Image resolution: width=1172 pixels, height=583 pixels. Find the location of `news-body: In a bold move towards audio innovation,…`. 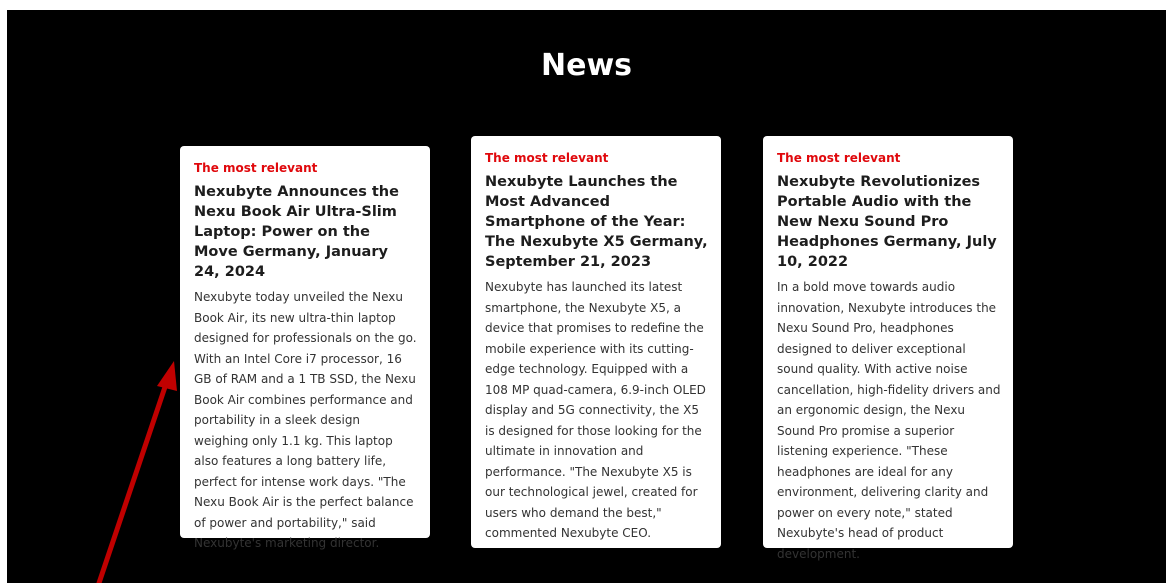

news-body: In a bold move towards audio innovation,… is located at coordinates (889, 420).